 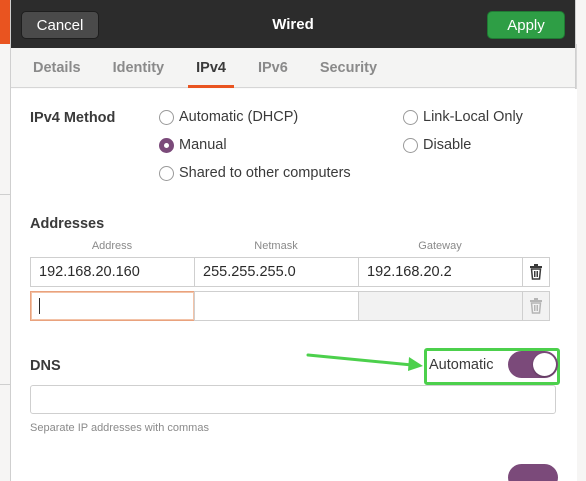 What do you see at coordinates (293, 399) in the screenshot?
I see `dns-servers-input` at bounding box center [293, 399].